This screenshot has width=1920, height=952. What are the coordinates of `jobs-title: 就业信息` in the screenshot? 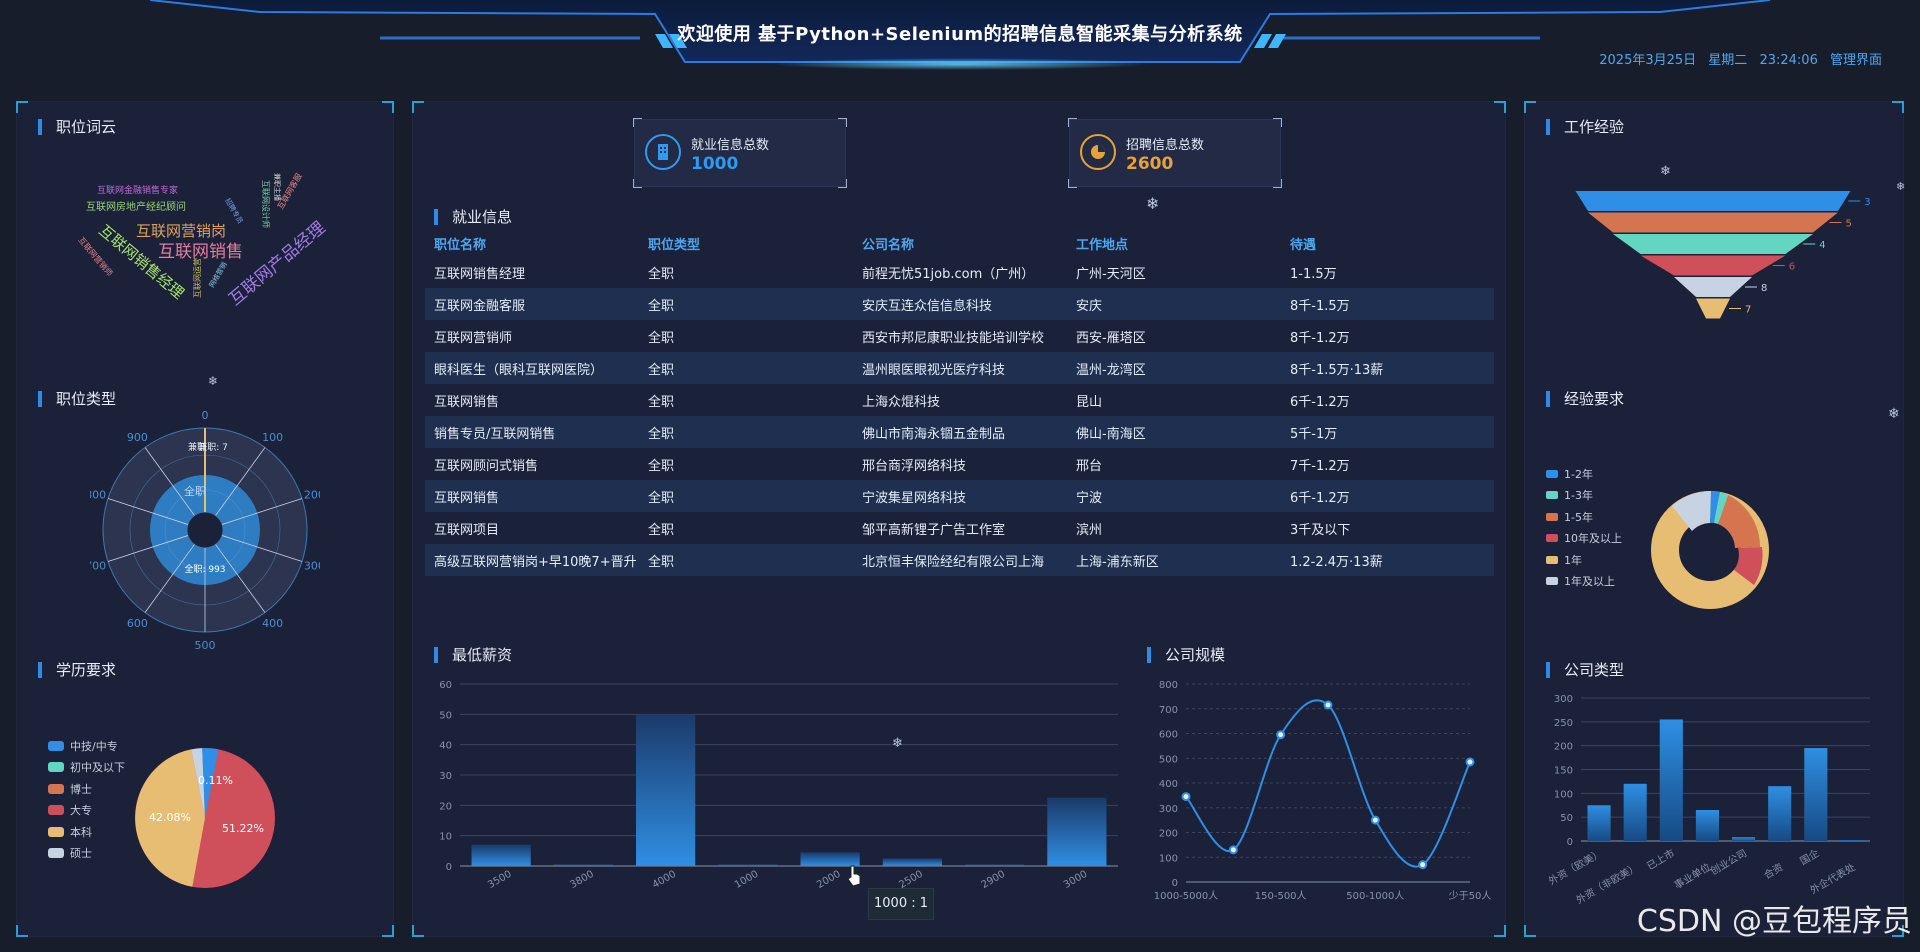 It's located at (473, 217).